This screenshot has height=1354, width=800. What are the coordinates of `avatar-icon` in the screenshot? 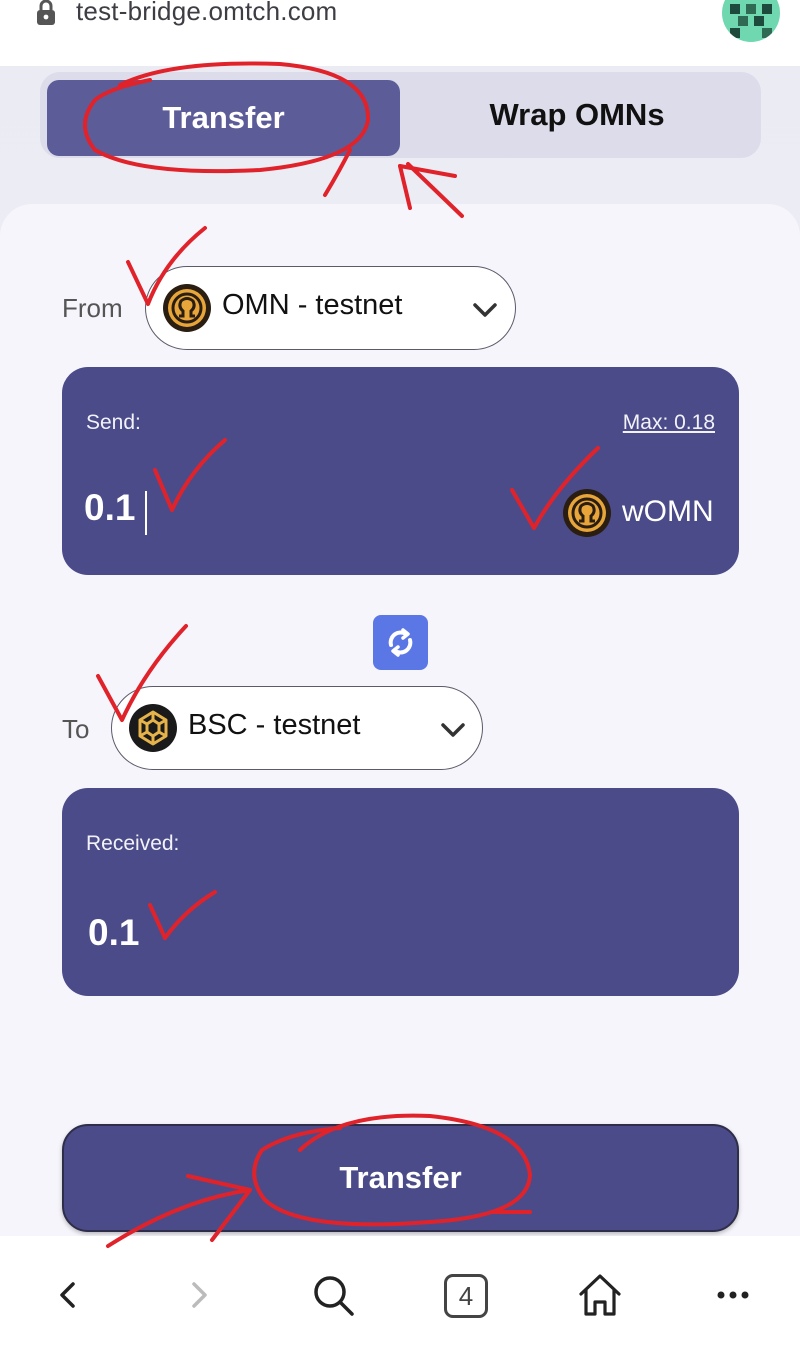 It's located at (751, 21).